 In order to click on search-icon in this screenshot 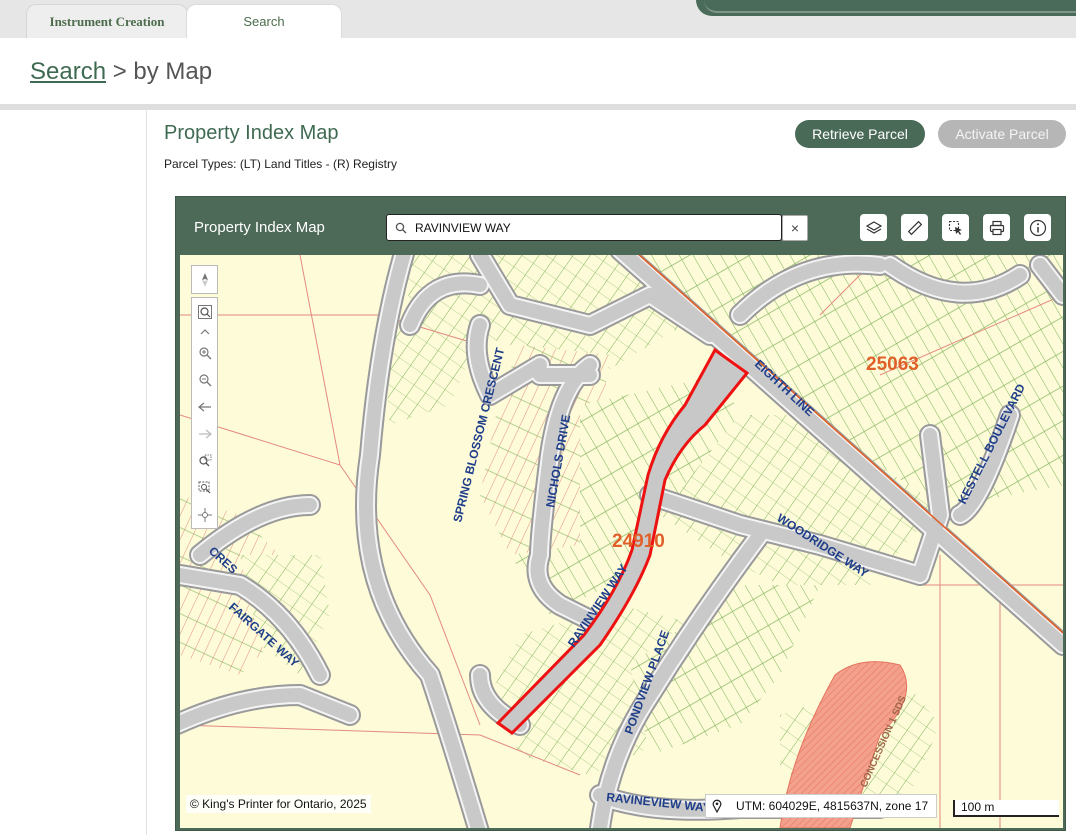, I will do `click(401, 227)`.